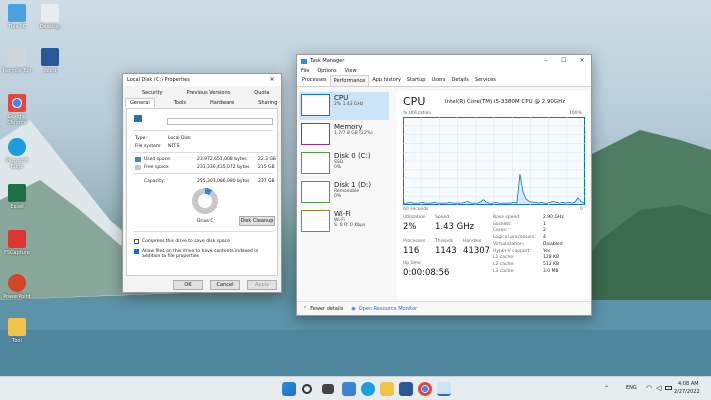  I want to click on task-manager-icon, so click(304, 61).